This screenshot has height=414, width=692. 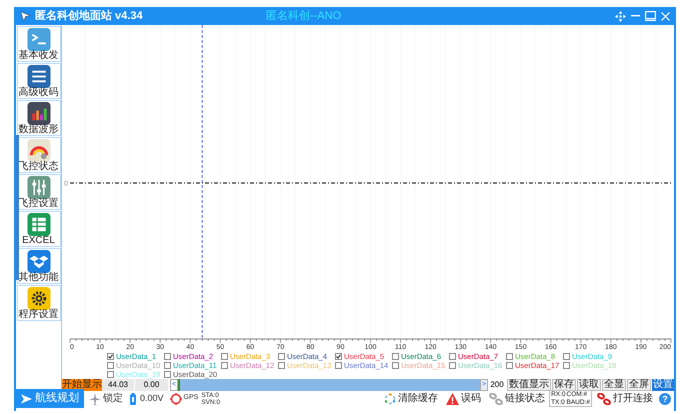 What do you see at coordinates (38, 113) in the screenshot?
I see `bar-chart-icon` at bounding box center [38, 113].